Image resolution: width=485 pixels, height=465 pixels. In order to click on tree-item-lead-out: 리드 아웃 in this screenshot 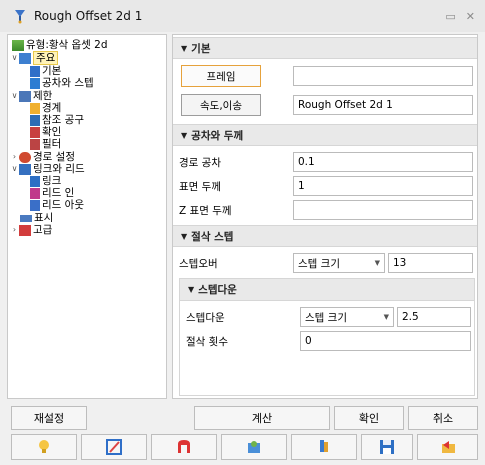, I will do `click(57, 205)`.